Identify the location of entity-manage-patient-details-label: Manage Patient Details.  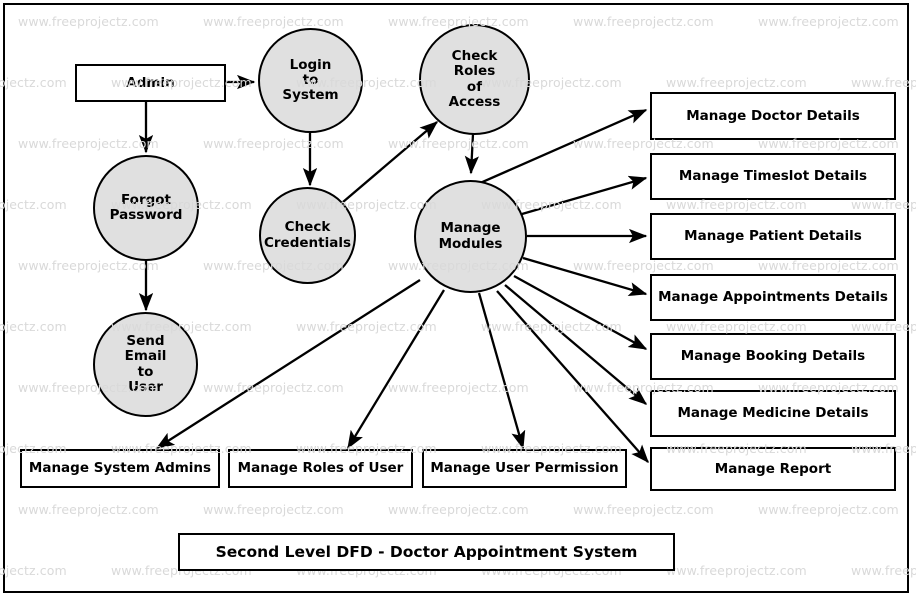
(773, 236).